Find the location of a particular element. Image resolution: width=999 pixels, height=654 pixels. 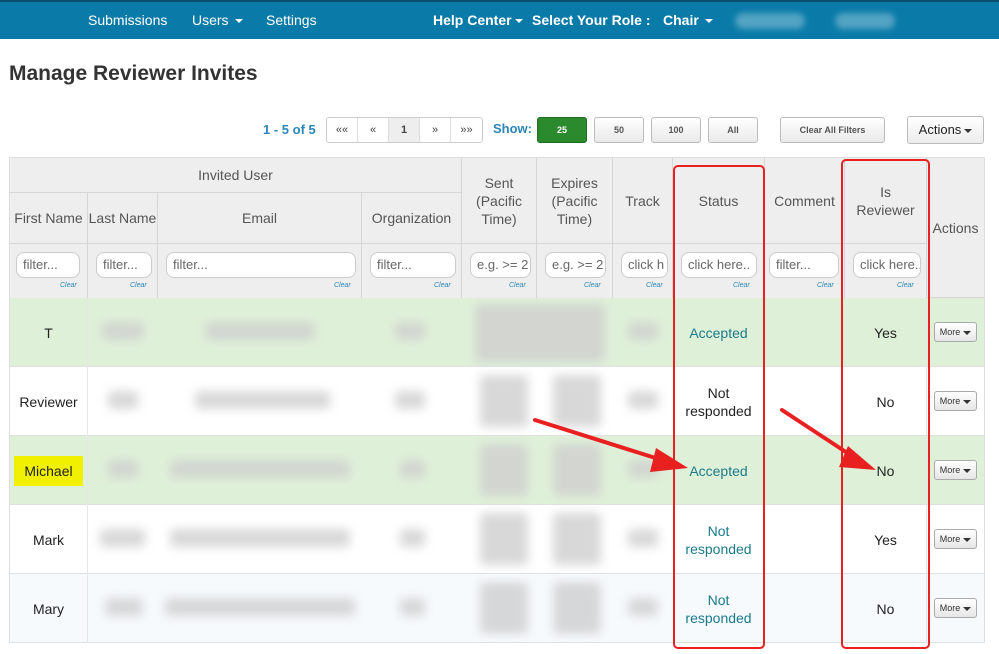

clear-last-name-link: Clear is located at coordinates (138, 285).